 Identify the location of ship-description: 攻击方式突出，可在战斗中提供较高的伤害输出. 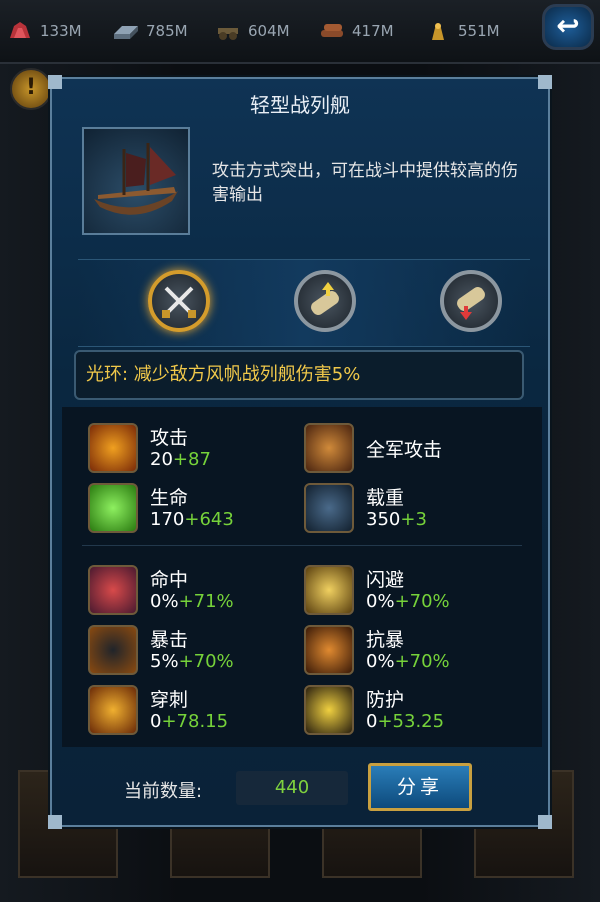
(365, 183).